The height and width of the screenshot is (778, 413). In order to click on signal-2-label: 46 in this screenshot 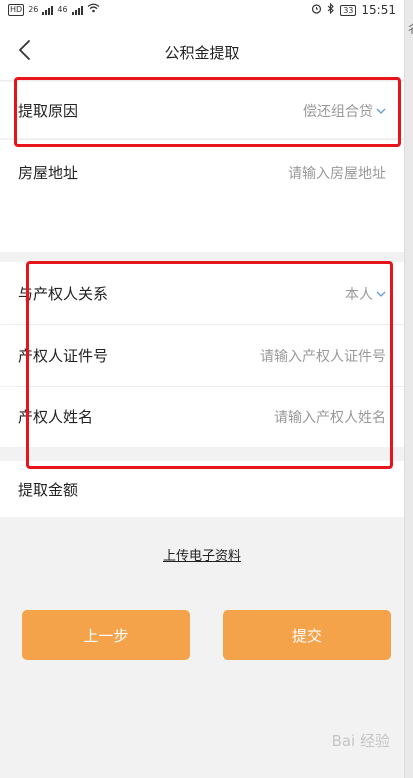, I will do `click(62, 9)`.